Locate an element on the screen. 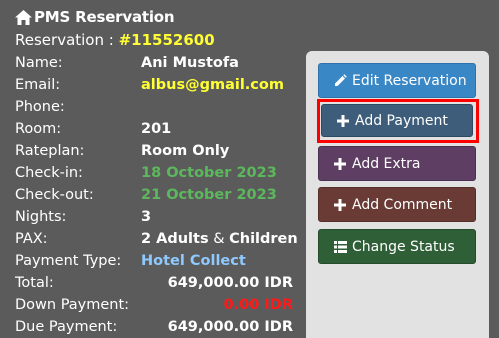 This screenshot has height=338, width=499. add-extra-button: Add Extra is located at coordinates (397, 163).